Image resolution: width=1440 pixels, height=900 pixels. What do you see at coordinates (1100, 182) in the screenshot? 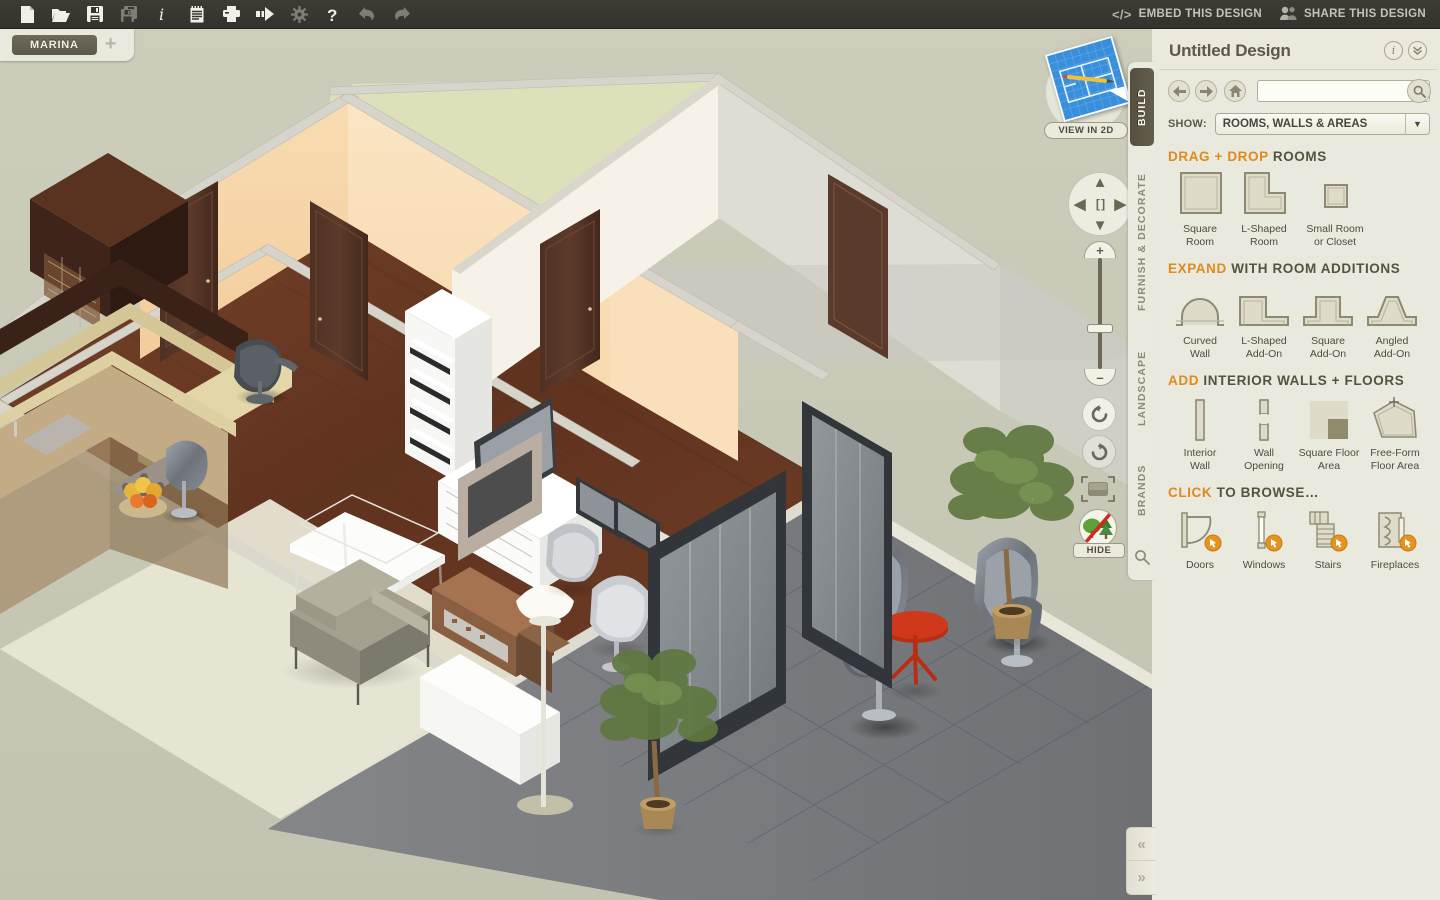
I see `pan-up-icon: ▲` at bounding box center [1100, 182].